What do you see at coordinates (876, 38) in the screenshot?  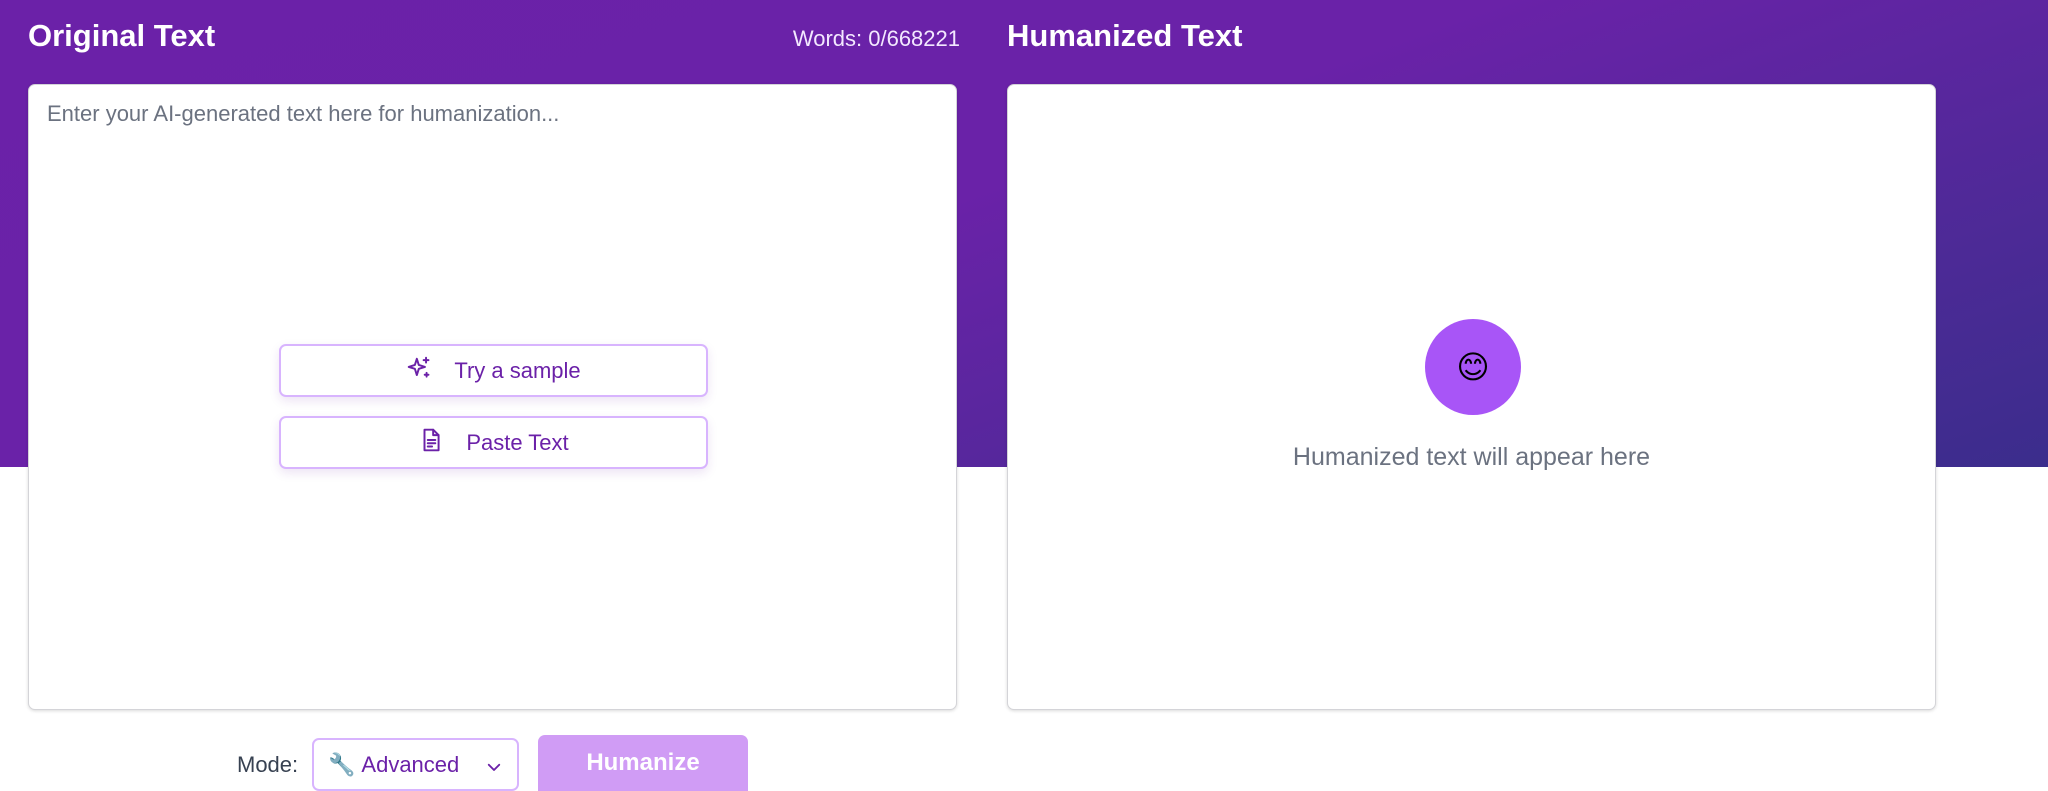 I see `word-count: Words: 0/668221` at bounding box center [876, 38].